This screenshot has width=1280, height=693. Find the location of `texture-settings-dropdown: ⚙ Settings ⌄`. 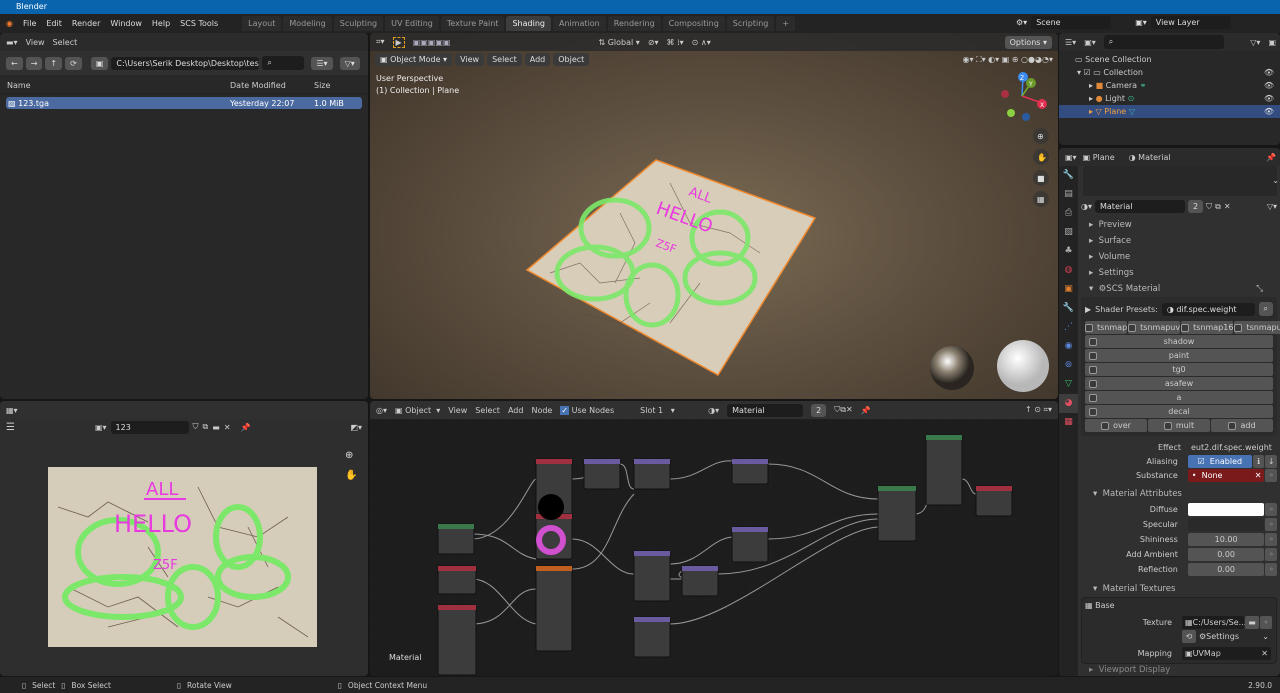

texture-settings-dropdown: ⚙ Settings ⌄ is located at coordinates (1233, 636).